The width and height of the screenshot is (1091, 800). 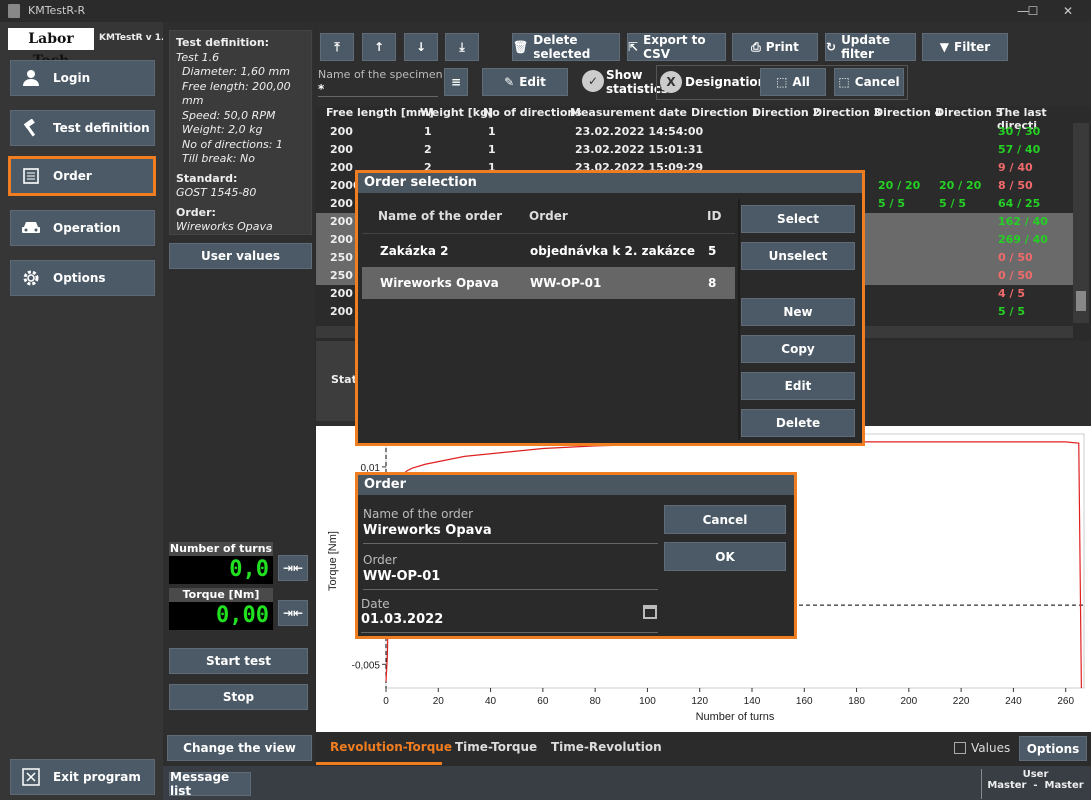 I want to click on order-selection-title: Order selection, so click(x=610, y=183).